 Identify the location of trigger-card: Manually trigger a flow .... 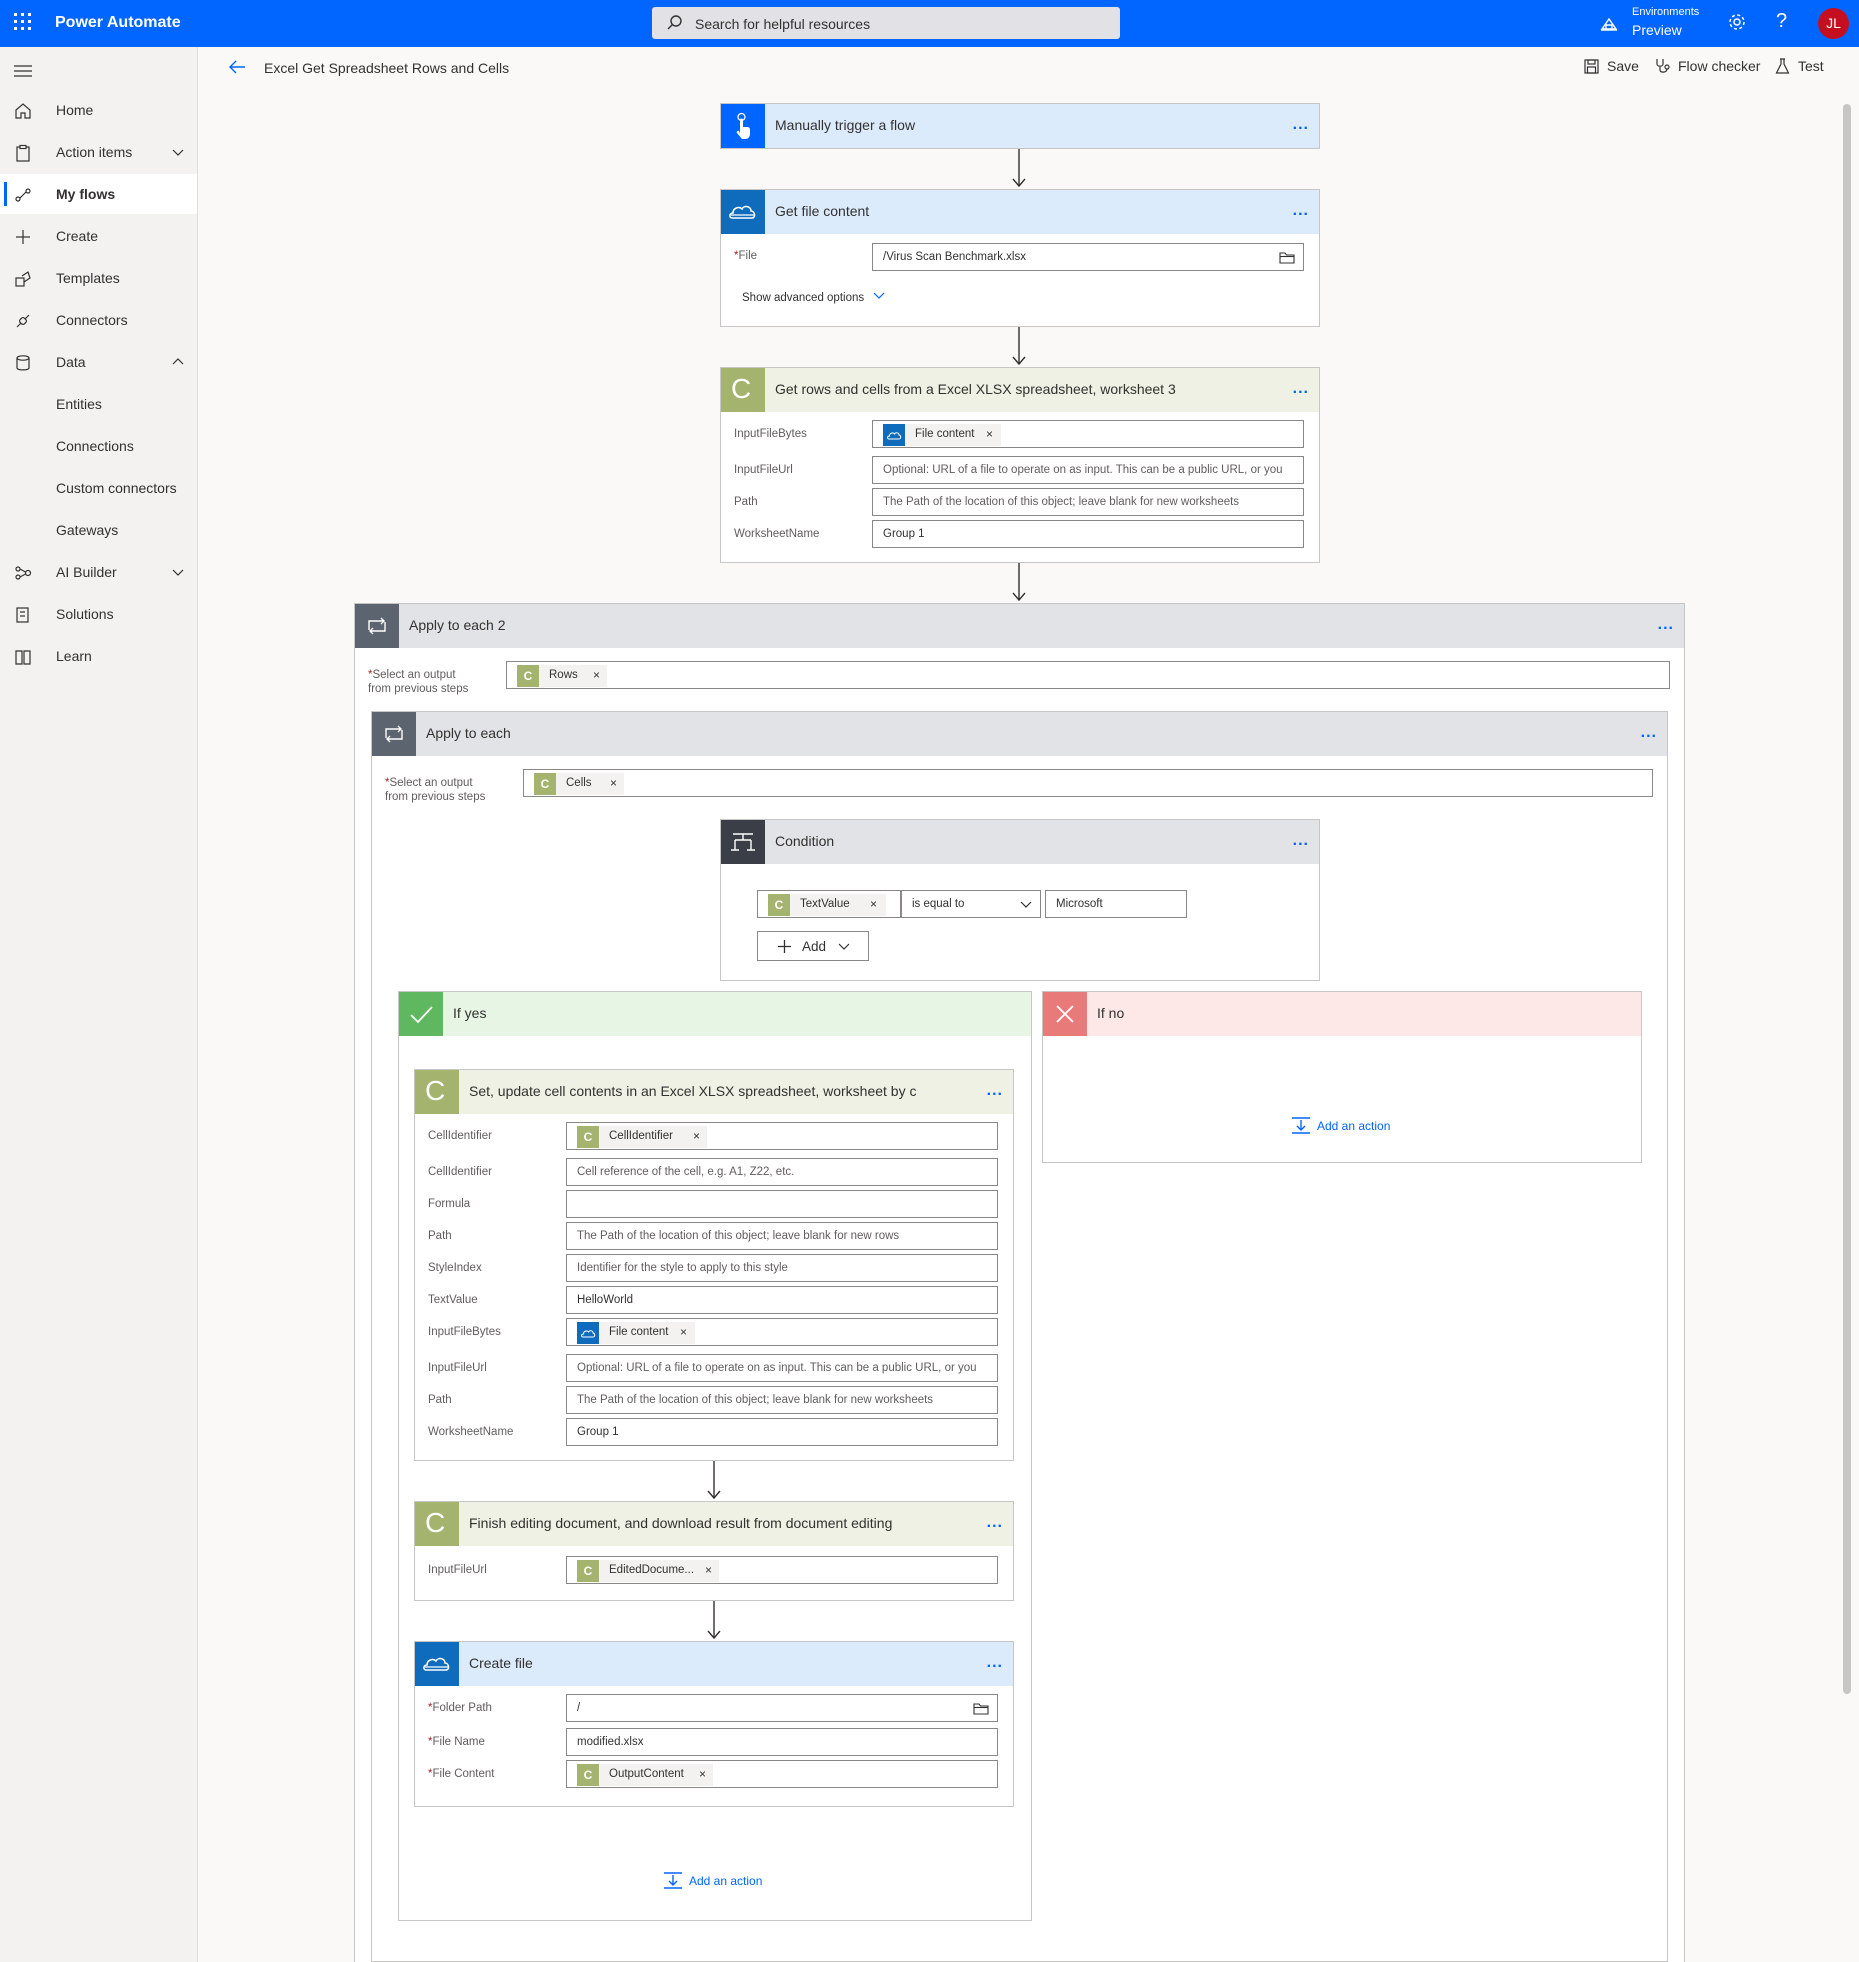
(1020, 126).